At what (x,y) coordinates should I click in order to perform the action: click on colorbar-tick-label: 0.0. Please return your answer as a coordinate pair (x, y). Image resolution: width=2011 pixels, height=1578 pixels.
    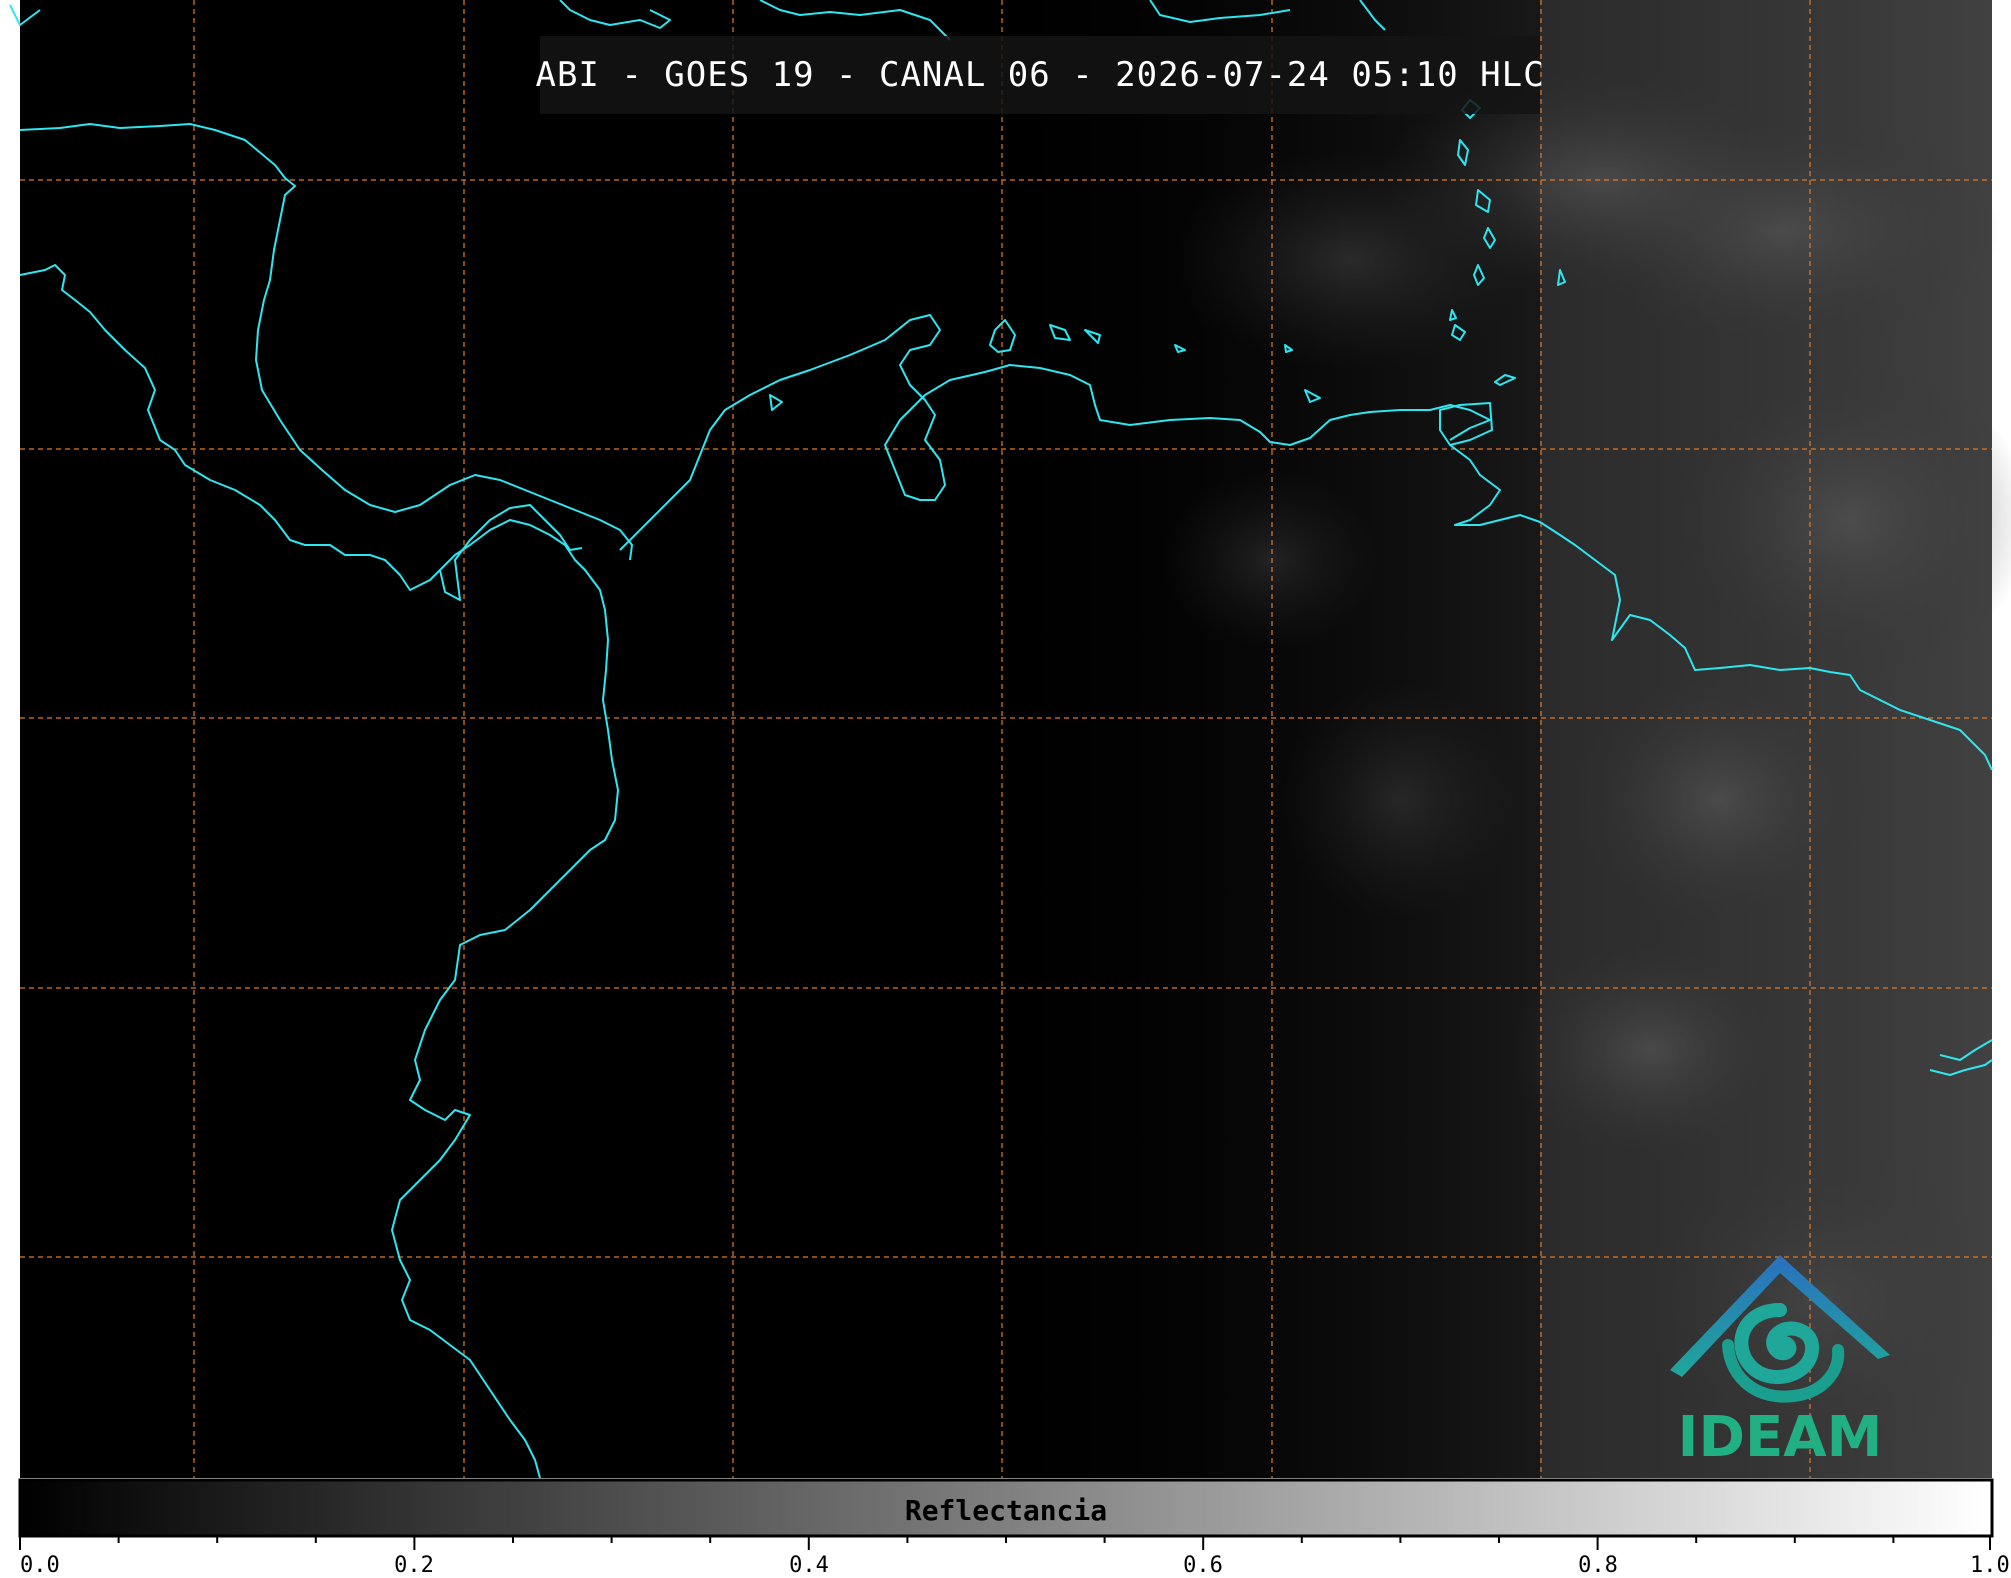
    Looking at the image, I should click on (40, 1565).